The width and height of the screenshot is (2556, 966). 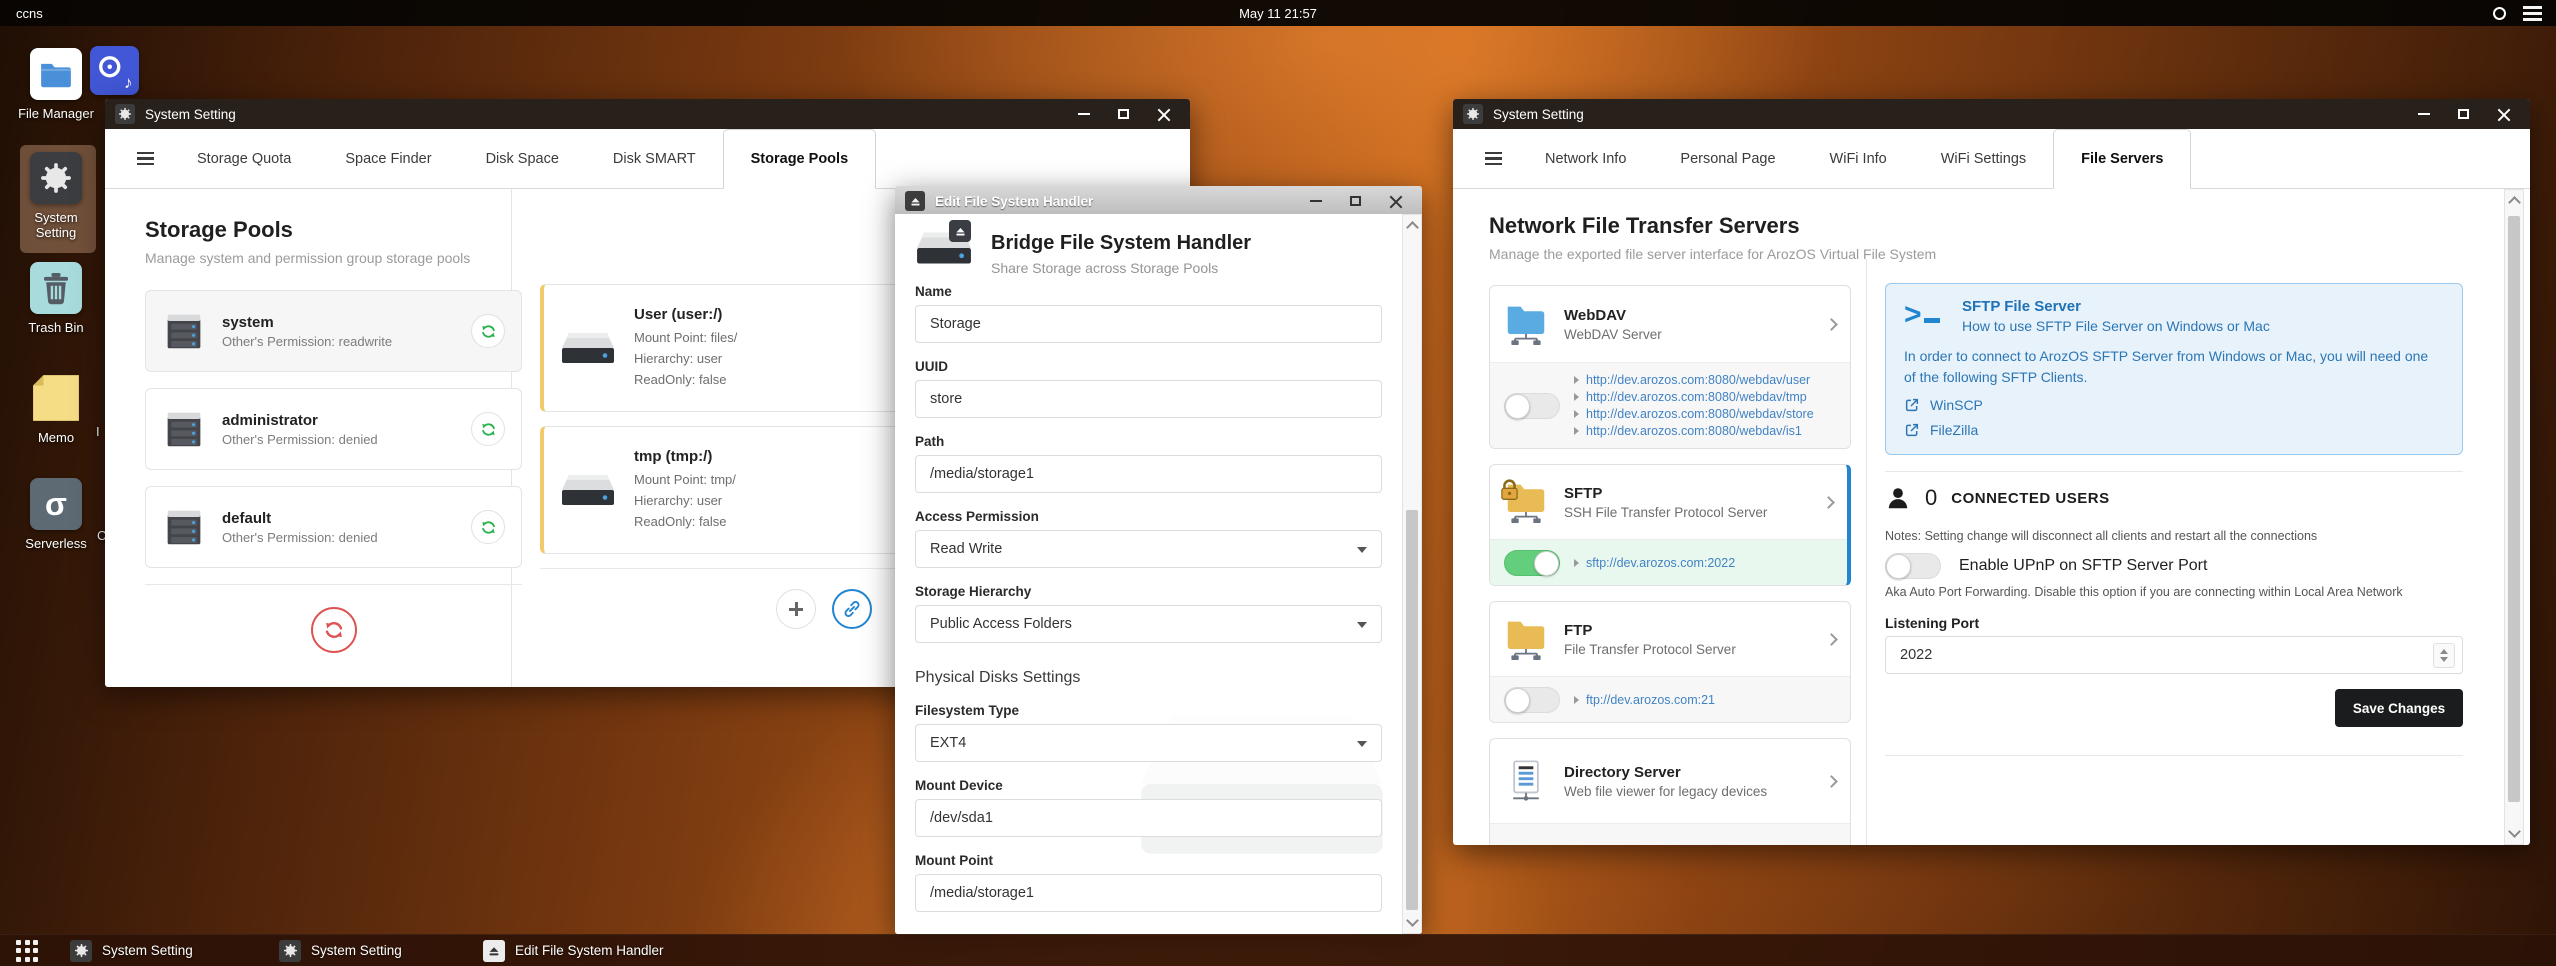 I want to click on step-down-icon, so click(x=2444, y=659).